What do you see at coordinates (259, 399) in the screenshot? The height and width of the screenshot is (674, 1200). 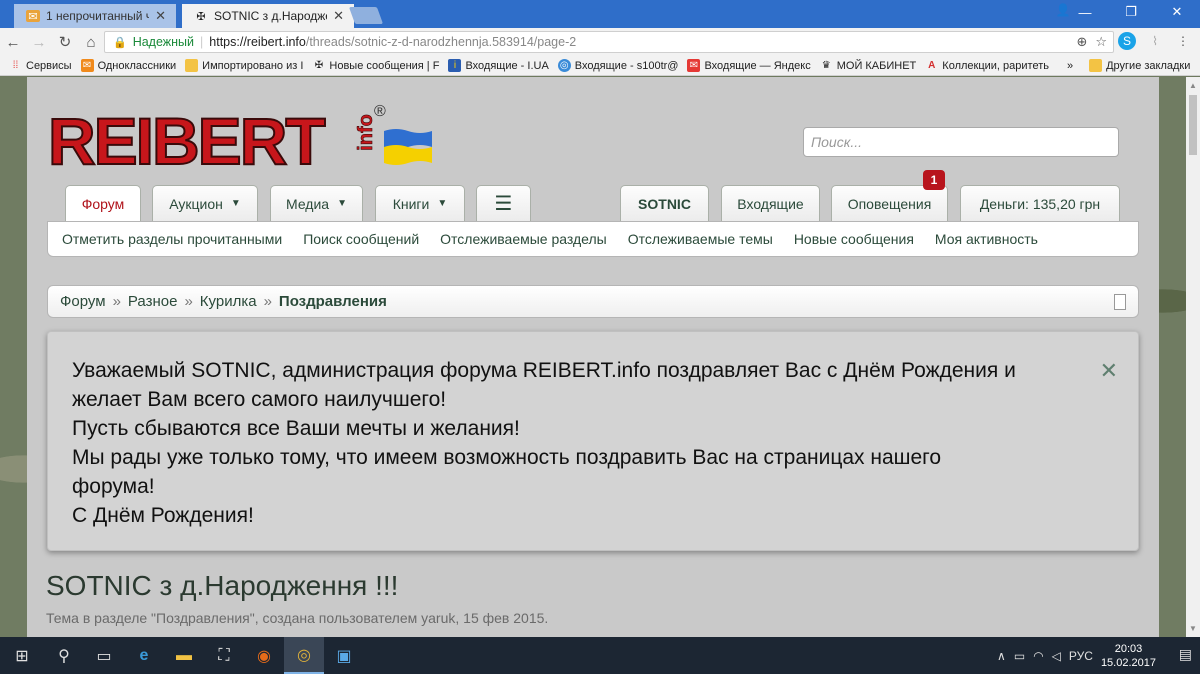 I see `notice-line: желает Вам всего самого наилучшего!` at bounding box center [259, 399].